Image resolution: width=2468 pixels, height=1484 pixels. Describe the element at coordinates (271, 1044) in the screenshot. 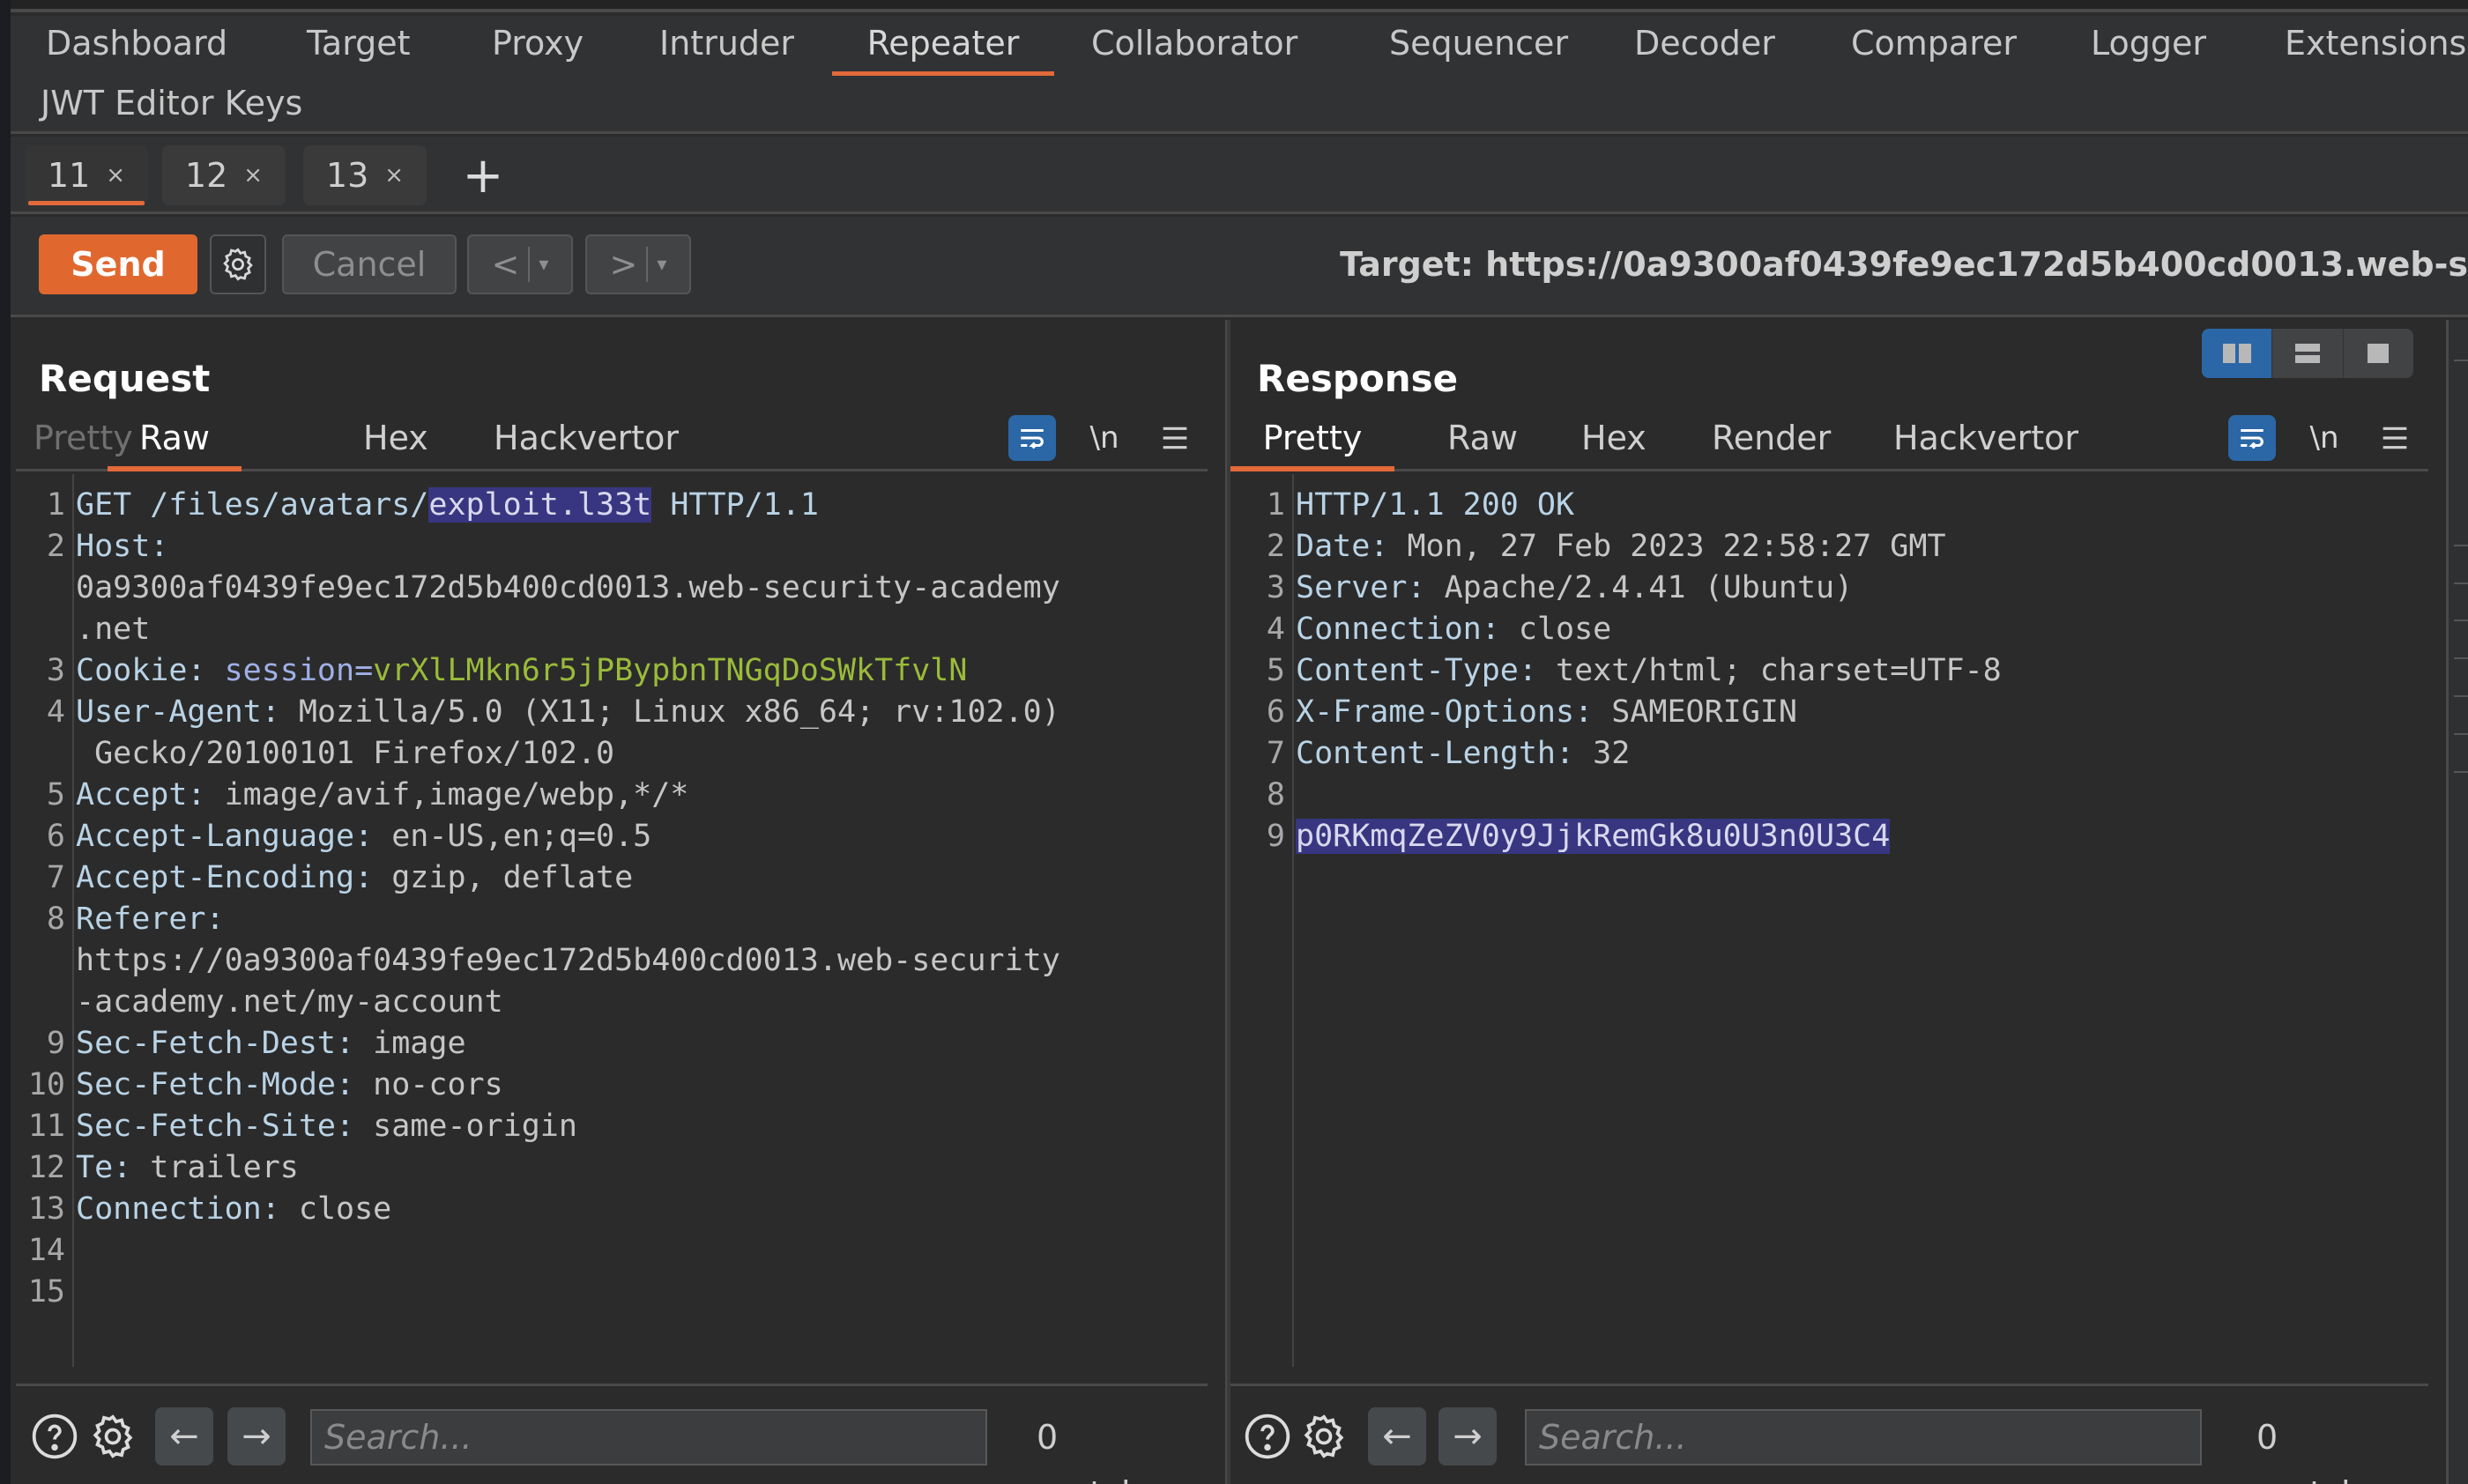

I see `code-line: Sec-Fetch-Dest: image` at that location.